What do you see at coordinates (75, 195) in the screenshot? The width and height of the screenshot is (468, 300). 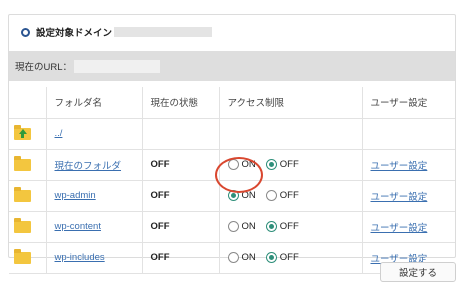 I see `folder-link-wp-admin: wp-admin` at bounding box center [75, 195].